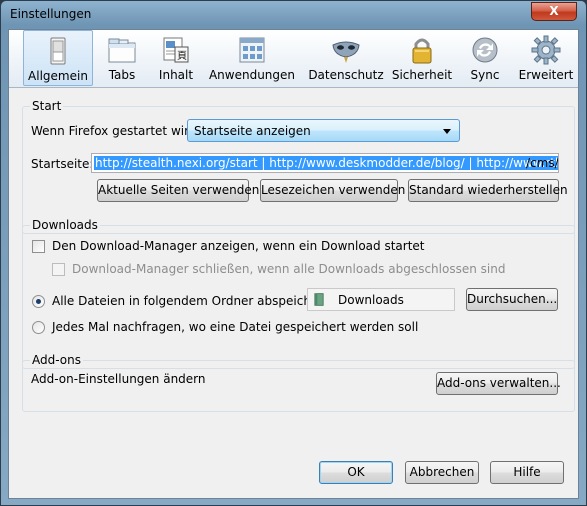  Describe the element at coordinates (485, 75) in the screenshot. I see `tab-label: Sync` at that location.